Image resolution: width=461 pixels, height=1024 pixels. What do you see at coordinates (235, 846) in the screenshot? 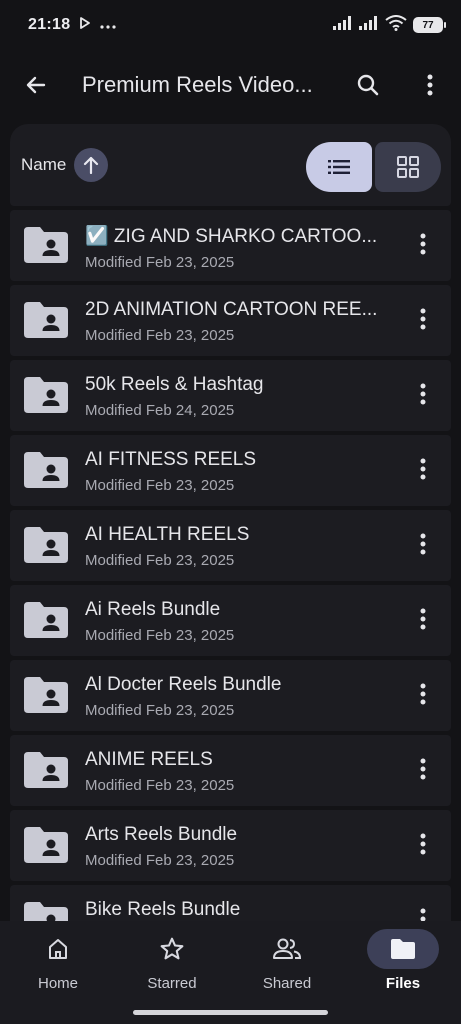
I see `folder-row-text: Arts Reels Bundle Modified Feb 23, 2025` at bounding box center [235, 846].